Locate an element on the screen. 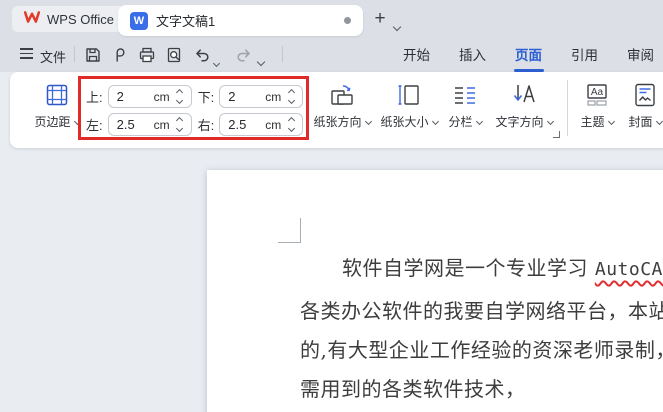 Image resolution: width=663 pixels, height=412 pixels. svg-text: Aa is located at coordinates (597, 92).